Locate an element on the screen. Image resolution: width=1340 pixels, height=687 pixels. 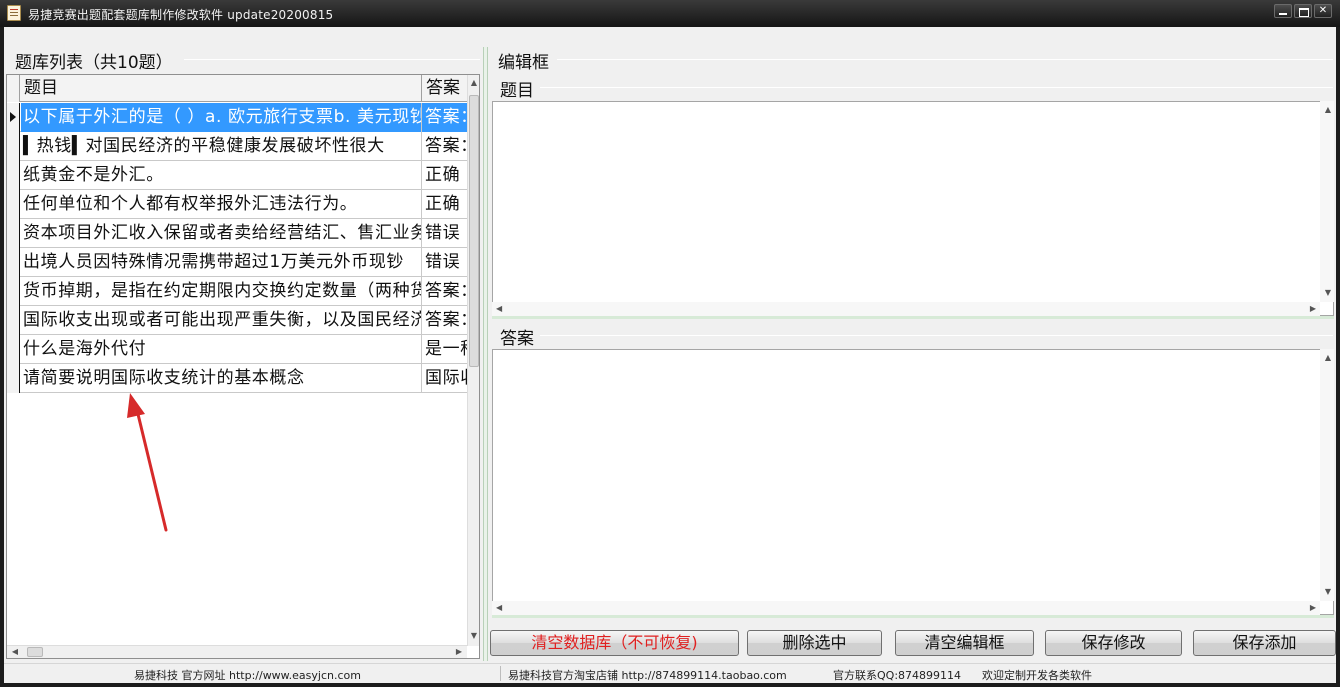
horizontal-scrollbar: ◀ ▶ is located at coordinates (237, 651).